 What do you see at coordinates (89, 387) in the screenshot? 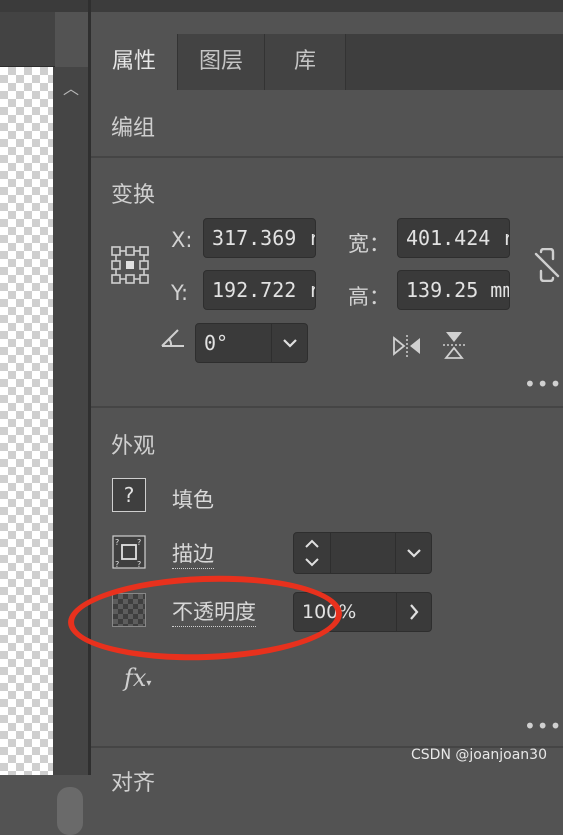
I see `panel-divider` at bounding box center [89, 387].